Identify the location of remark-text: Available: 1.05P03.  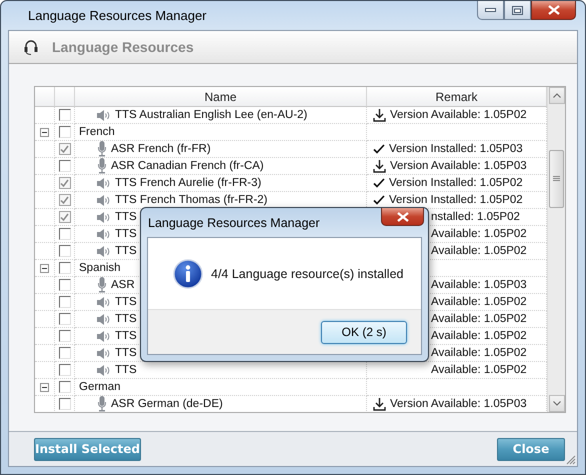
(479, 285).